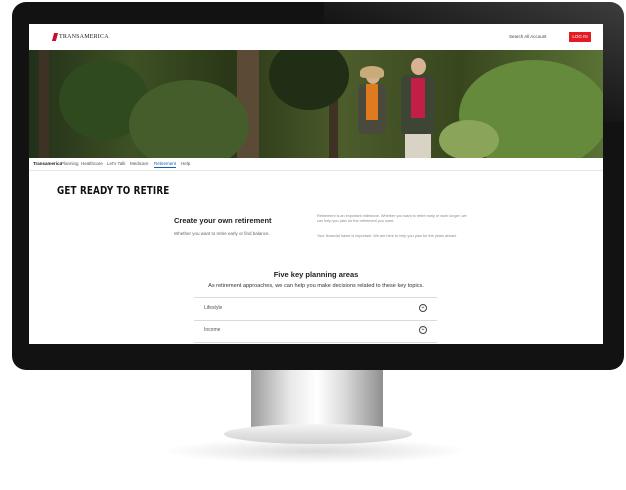  What do you see at coordinates (116, 163) in the screenshot?
I see `nav-item-lets-talk: Let's Talk` at bounding box center [116, 163].